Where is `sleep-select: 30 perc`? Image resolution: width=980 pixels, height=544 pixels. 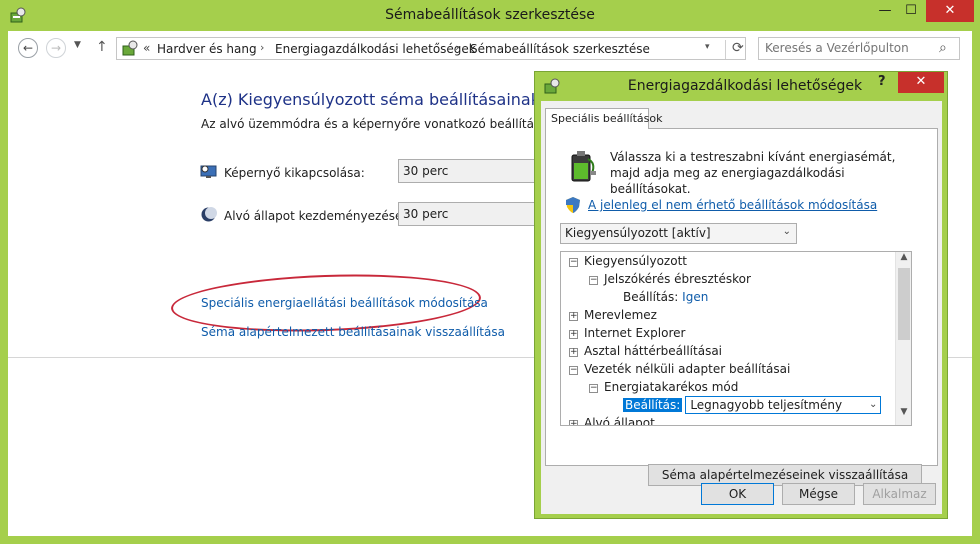 sleep-select: 30 perc is located at coordinates (468, 214).